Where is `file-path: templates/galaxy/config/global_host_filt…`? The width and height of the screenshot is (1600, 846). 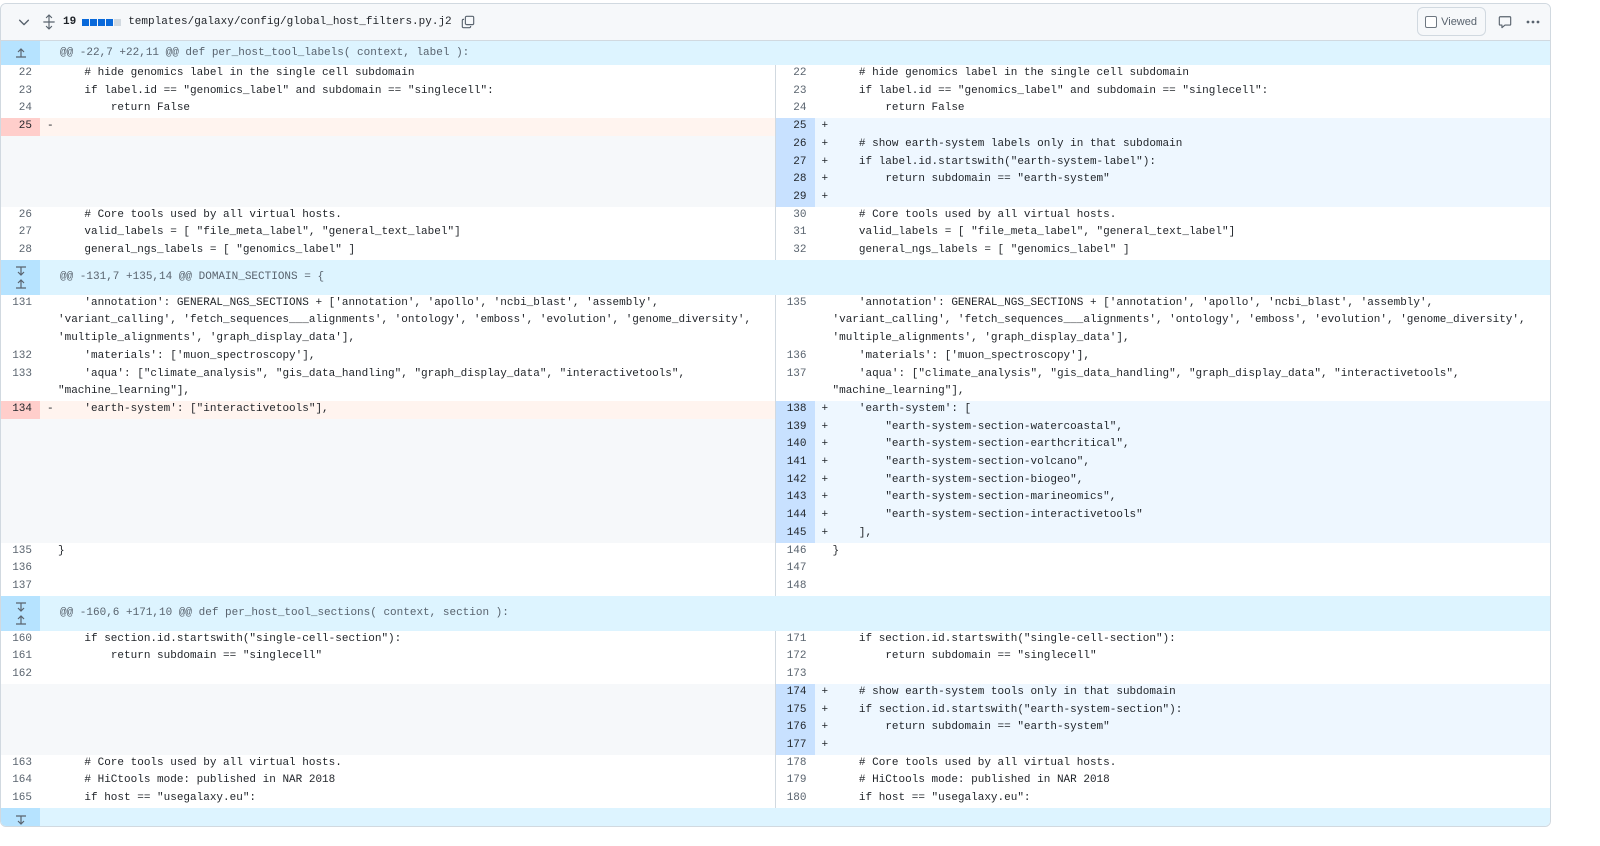 file-path: templates/galaxy/config/global_host_filt… is located at coordinates (289, 22).